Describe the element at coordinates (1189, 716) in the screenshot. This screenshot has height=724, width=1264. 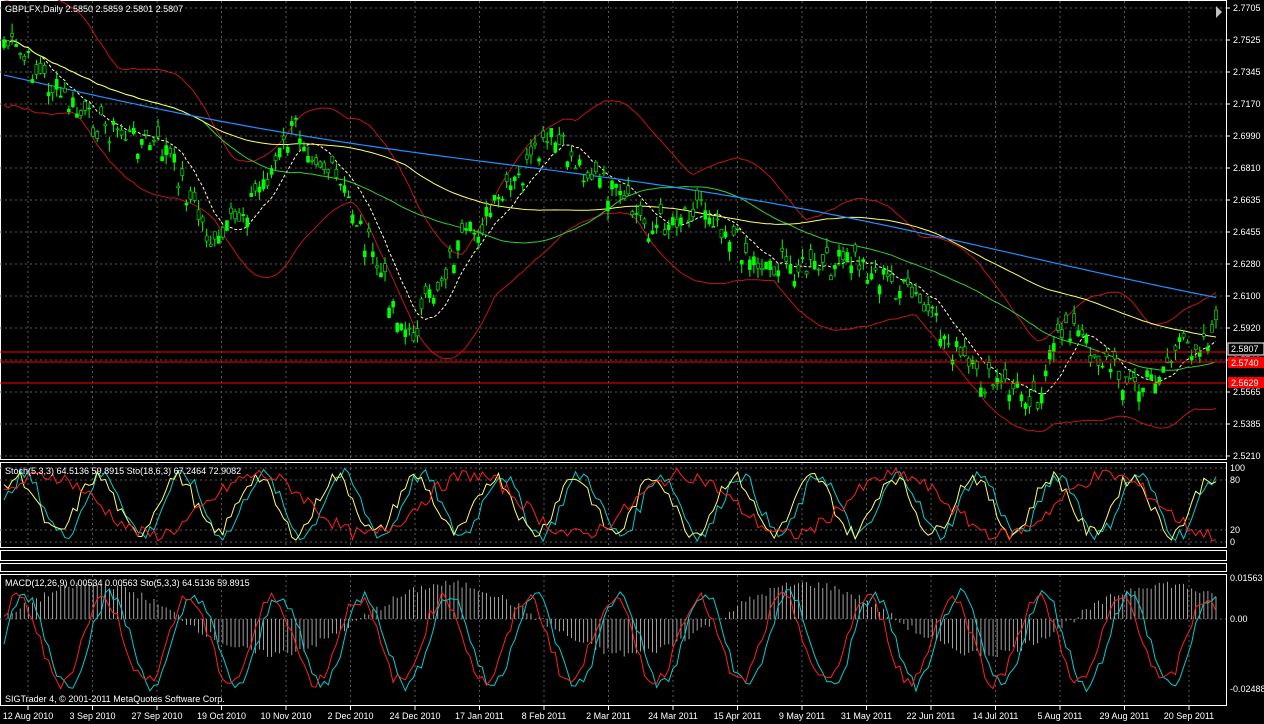
I see `time-label: 20 Sep 2011` at that location.